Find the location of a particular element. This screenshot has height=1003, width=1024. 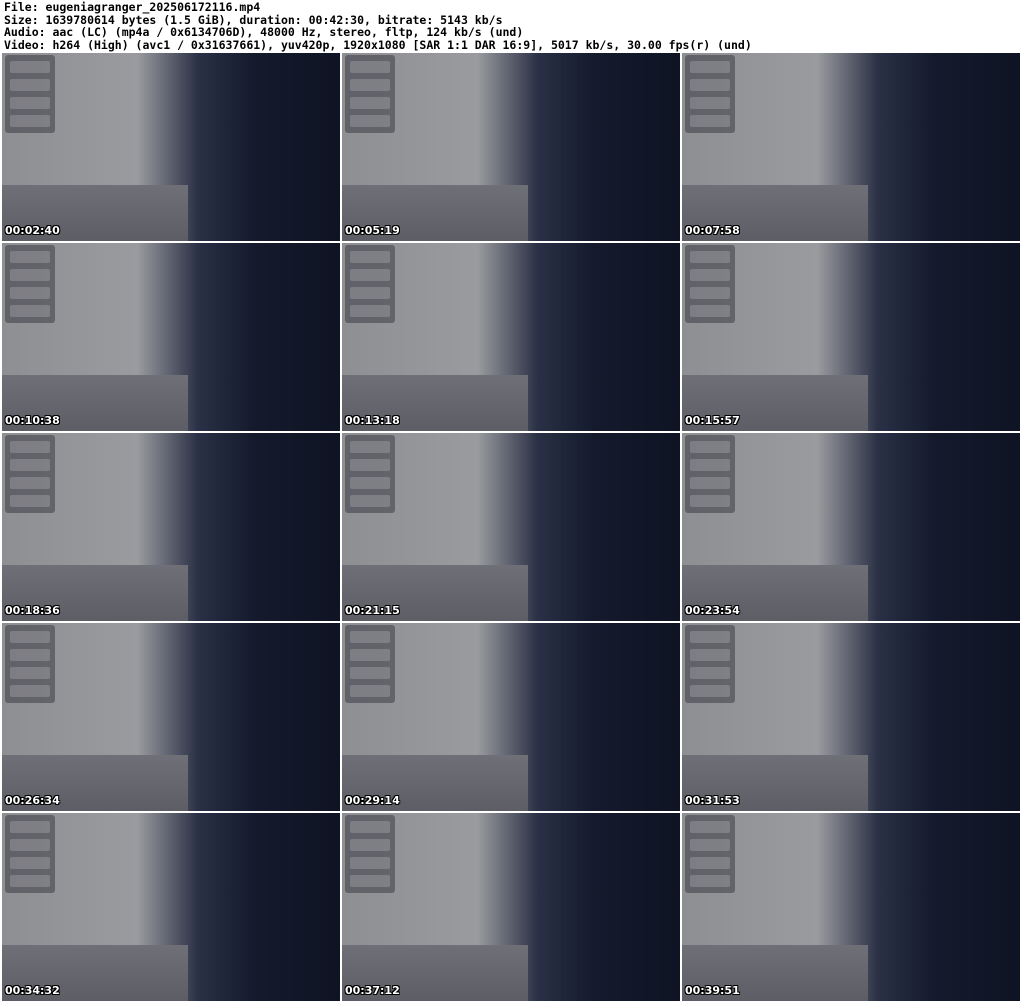

frame-timestamp: 00:05:19 is located at coordinates (372, 230).